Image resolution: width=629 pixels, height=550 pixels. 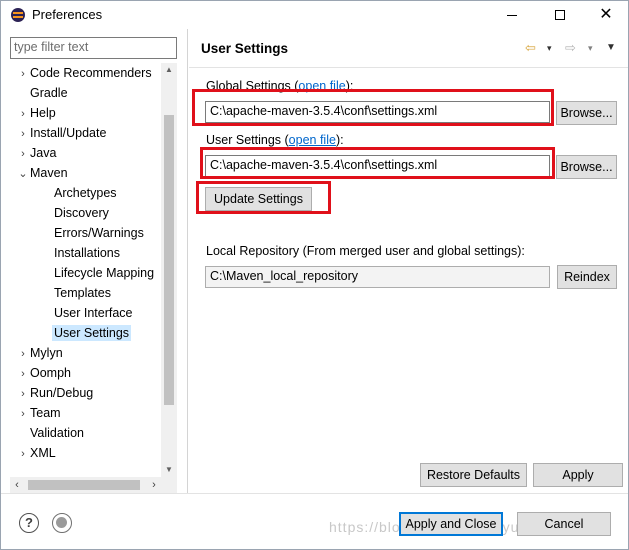 I want to click on pane-divider, so click(x=187, y=261).